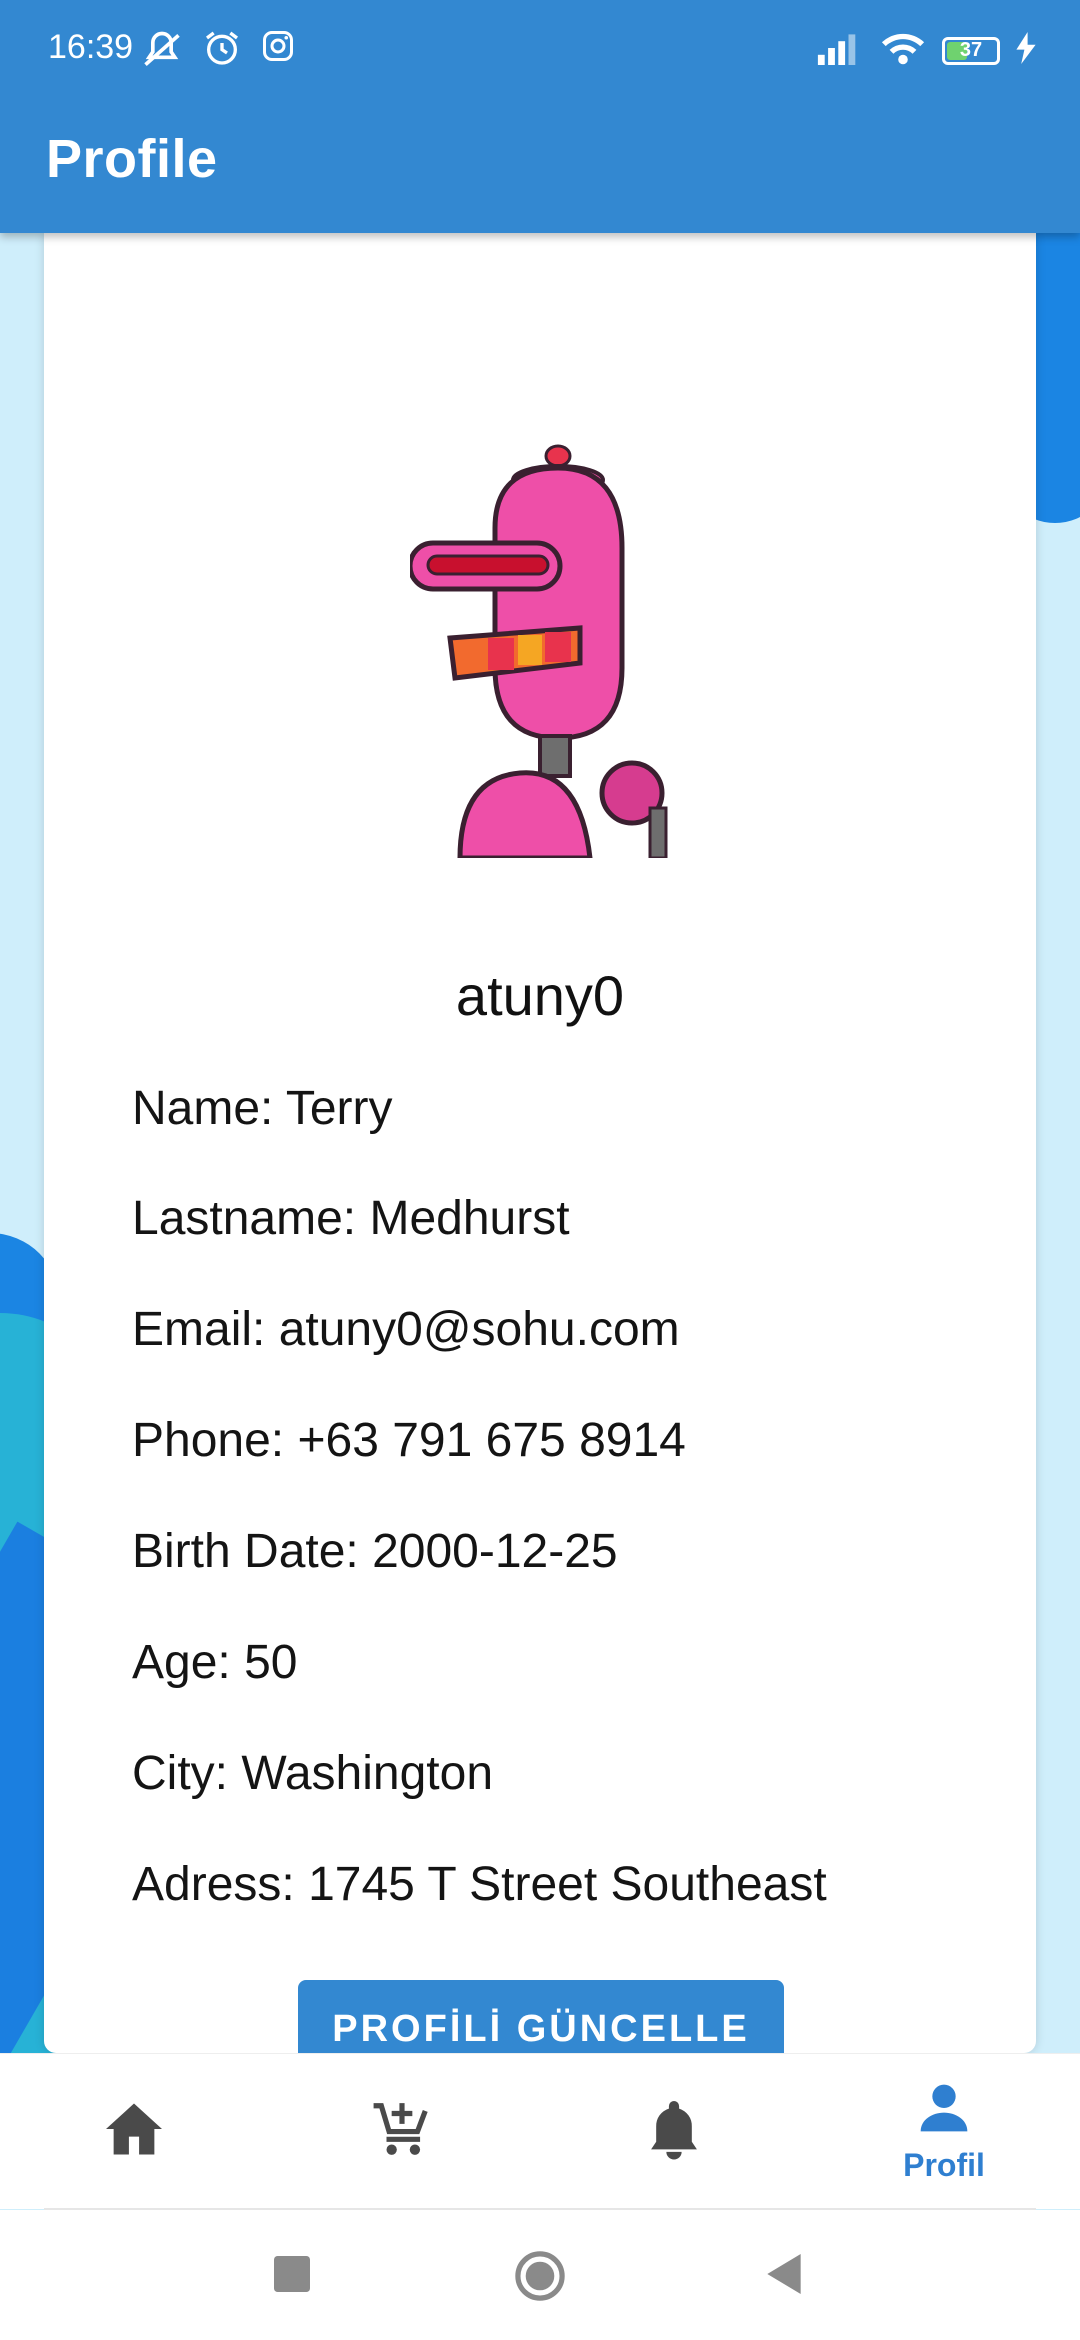 The height and width of the screenshot is (2340, 1080). Describe the element at coordinates (215, 1662) in the screenshot. I see `age-field: Age: 50` at that location.